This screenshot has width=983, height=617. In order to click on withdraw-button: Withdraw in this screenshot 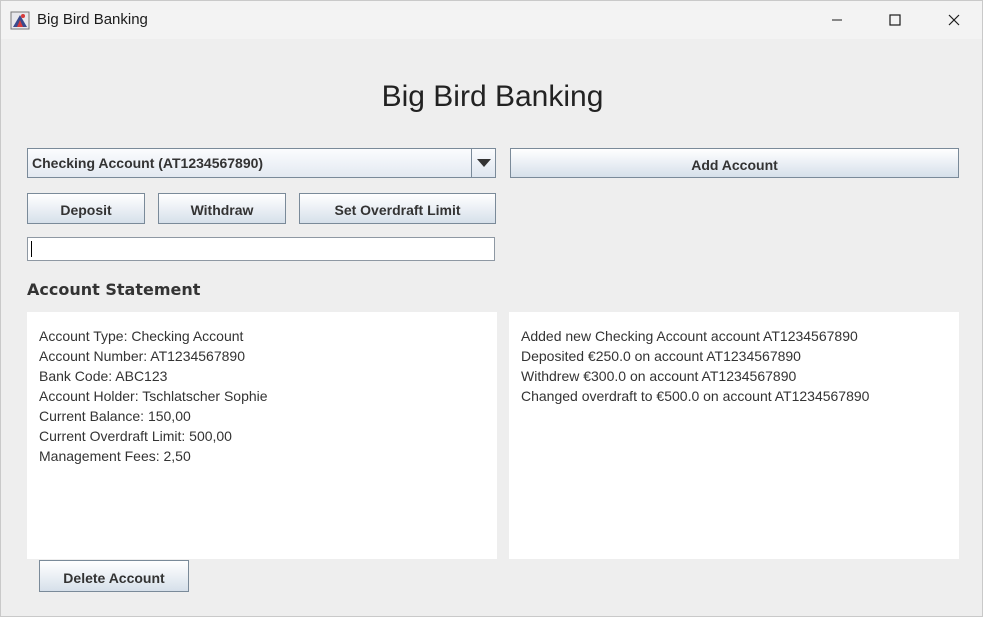, I will do `click(222, 208)`.